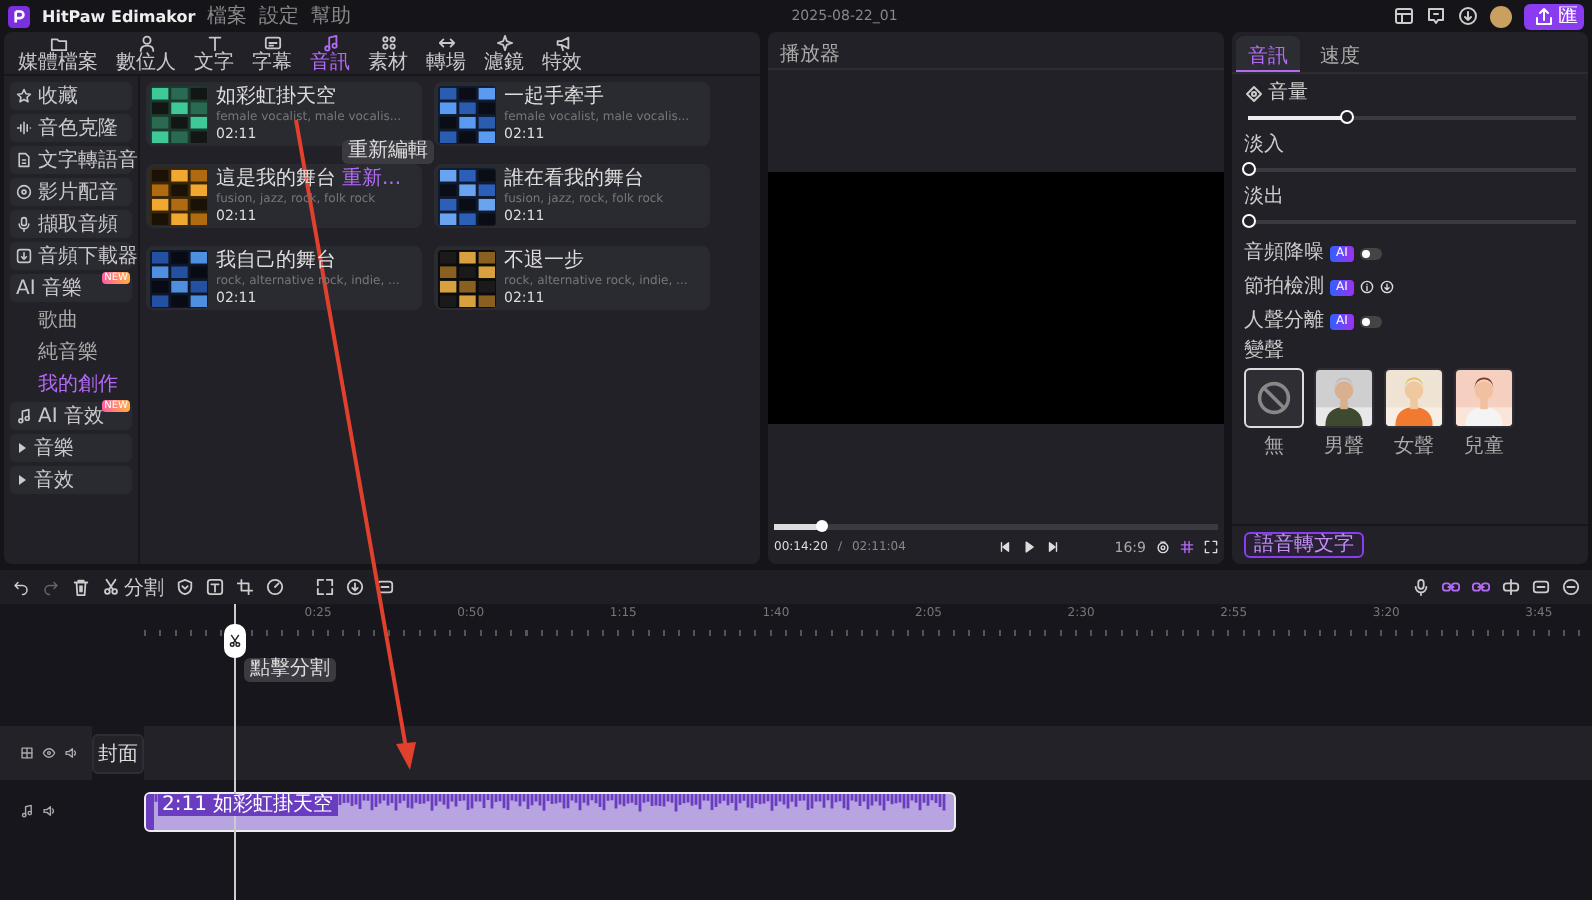 The height and width of the screenshot is (900, 1592). I want to click on sidebar-item: 擷取音頻, so click(71, 224).